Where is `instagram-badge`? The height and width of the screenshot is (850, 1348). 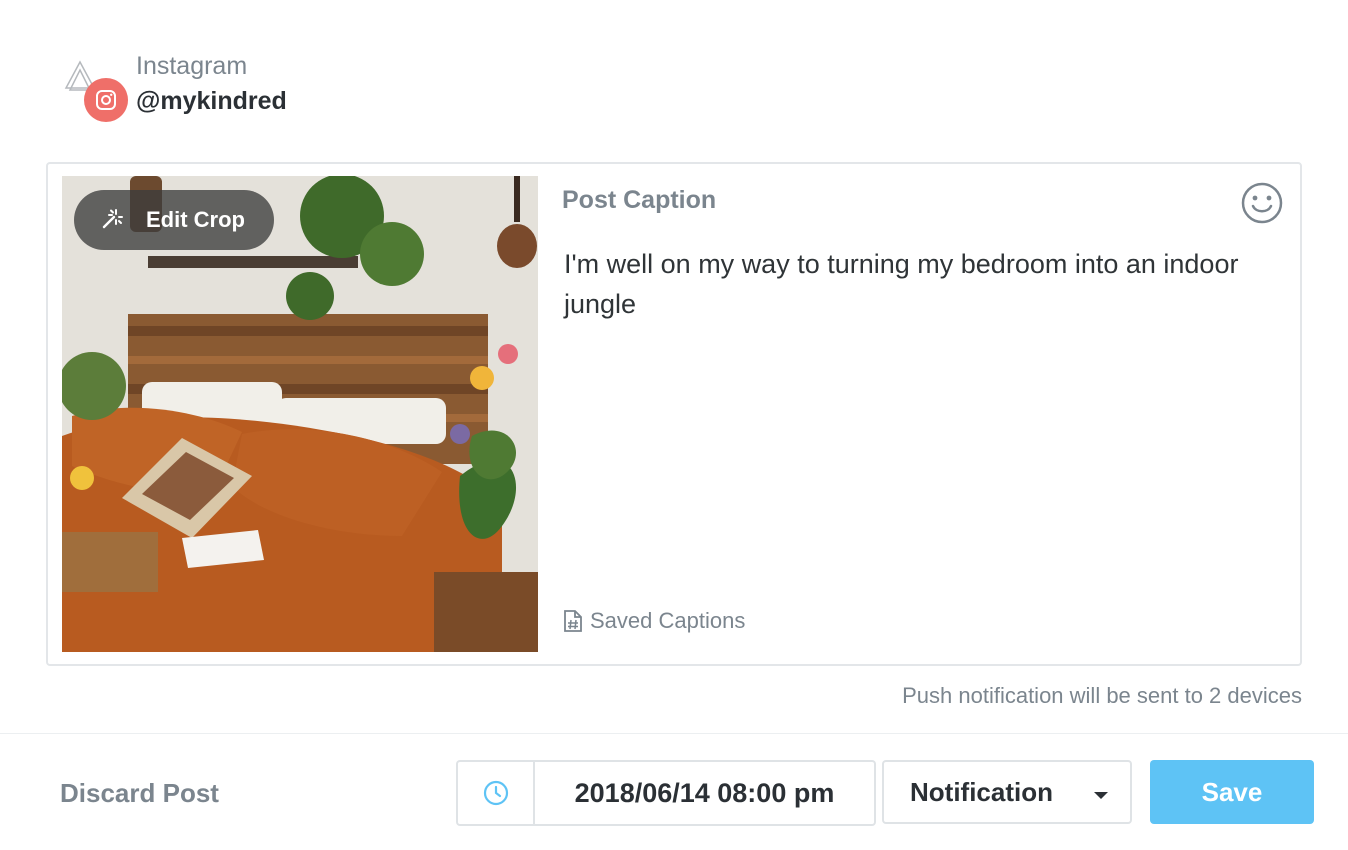 instagram-badge is located at coordinates (106, 100).